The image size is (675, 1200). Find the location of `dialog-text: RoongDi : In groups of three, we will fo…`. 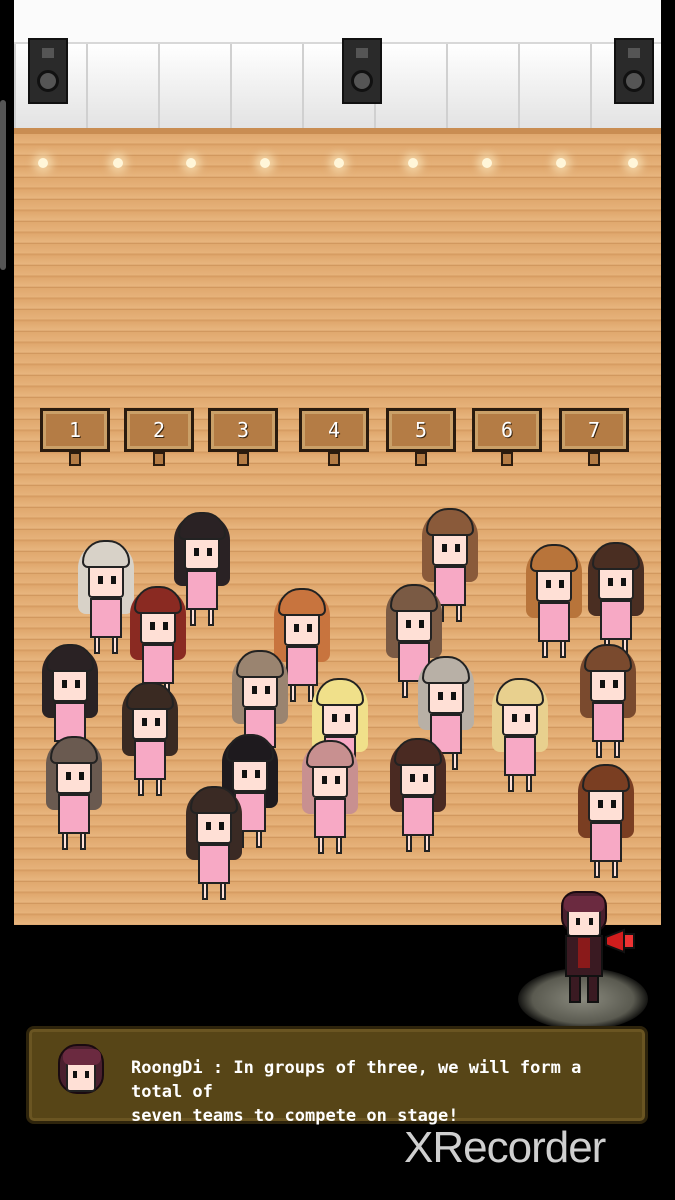

dialog-text: RoongDi : In groups of three, we will fo… is located at coordinates (381, 1092).